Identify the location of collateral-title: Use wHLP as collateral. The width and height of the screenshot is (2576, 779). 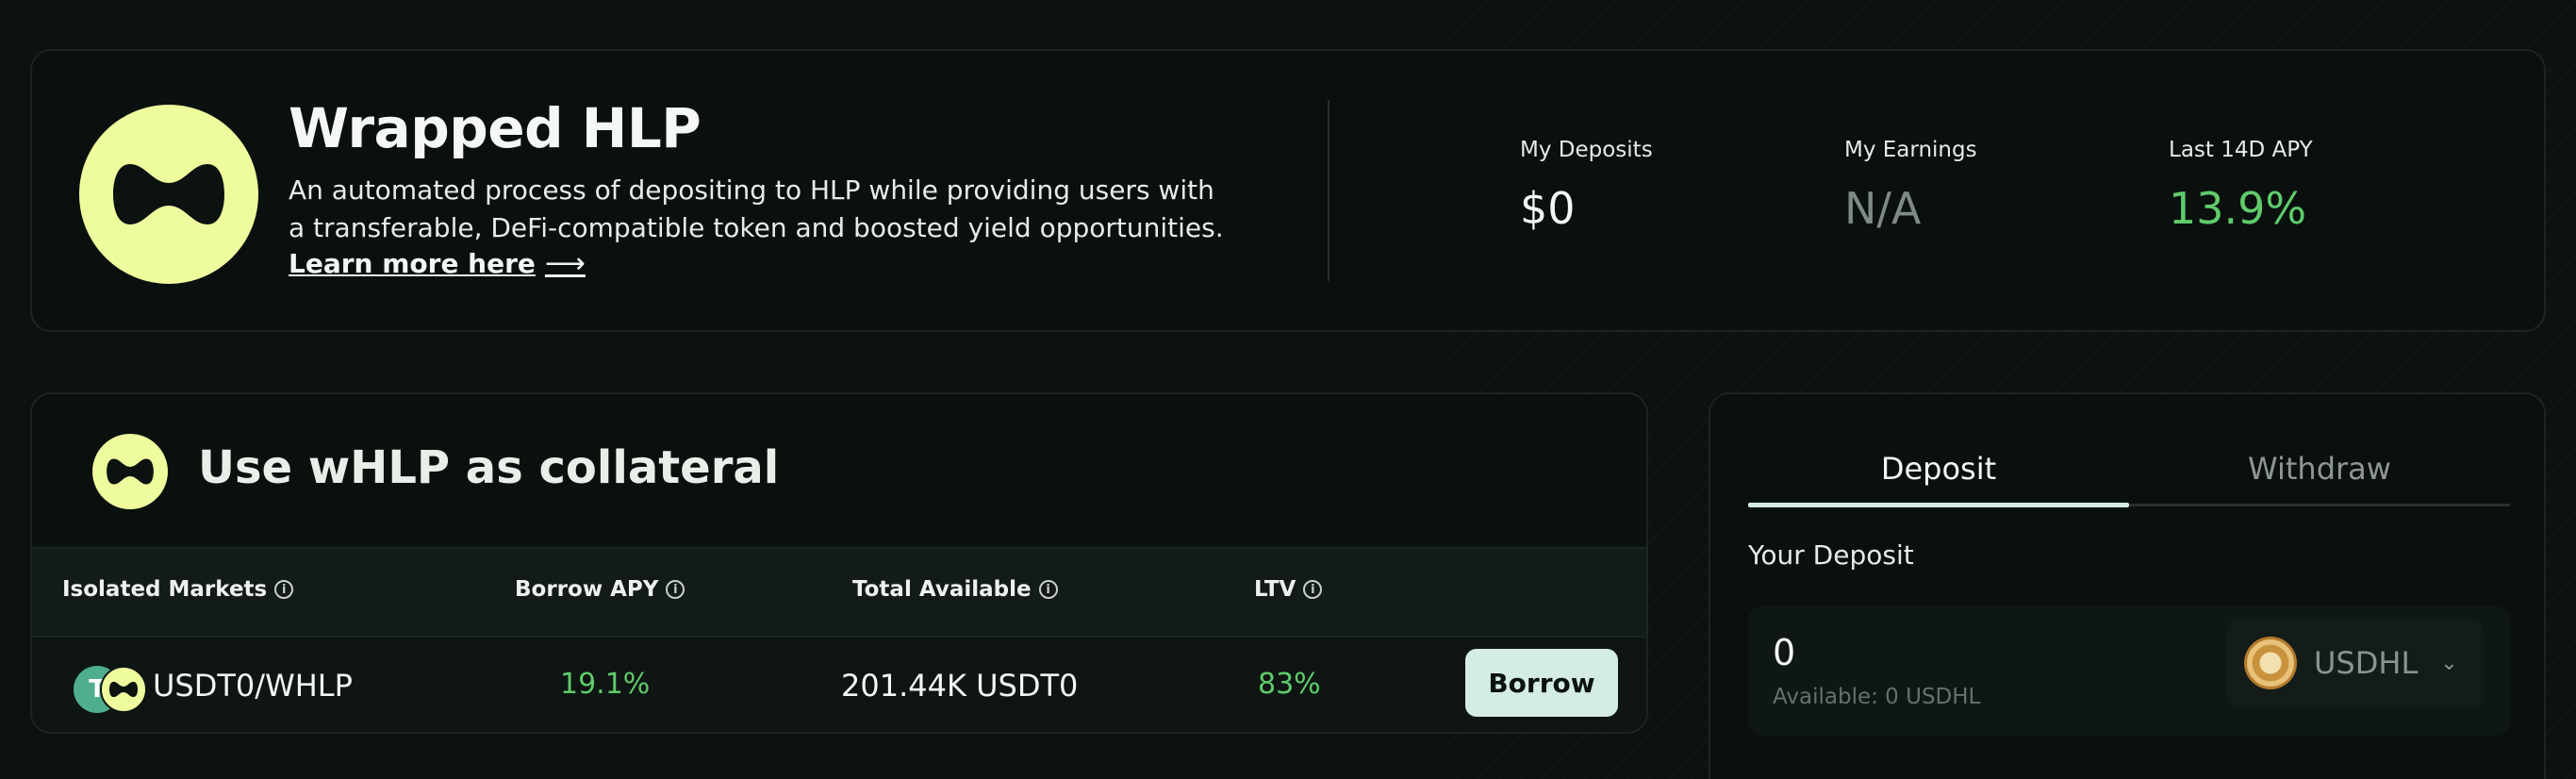
(489, 467).